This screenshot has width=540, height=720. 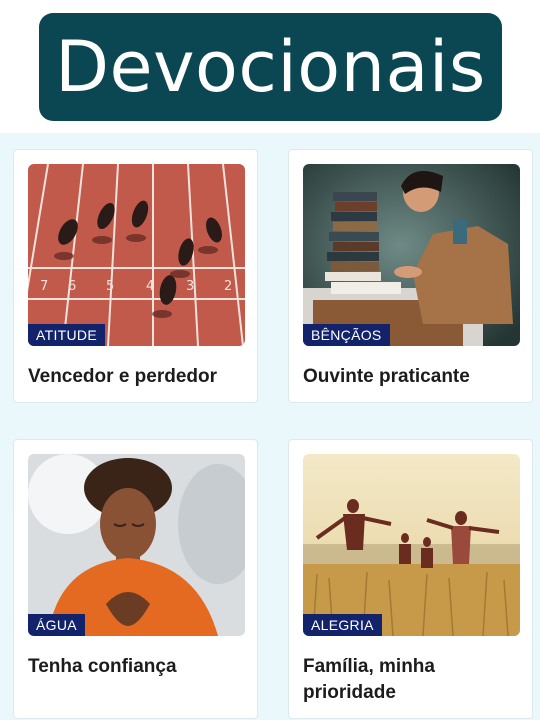 I want to click on man-studying-image: BÊNÇÃOS, so click(x=411, y=255).